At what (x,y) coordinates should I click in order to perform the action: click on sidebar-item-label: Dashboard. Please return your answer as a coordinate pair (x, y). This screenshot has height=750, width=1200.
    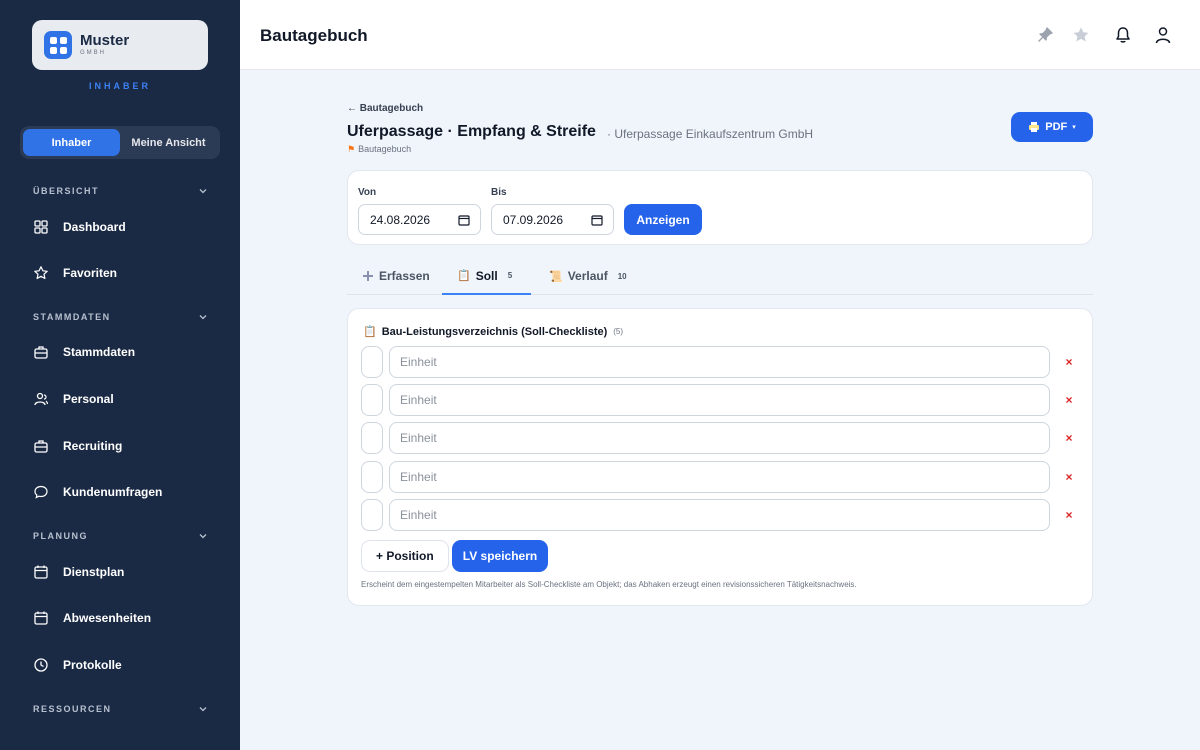
    Looking at the image, I should click on (94, 227).